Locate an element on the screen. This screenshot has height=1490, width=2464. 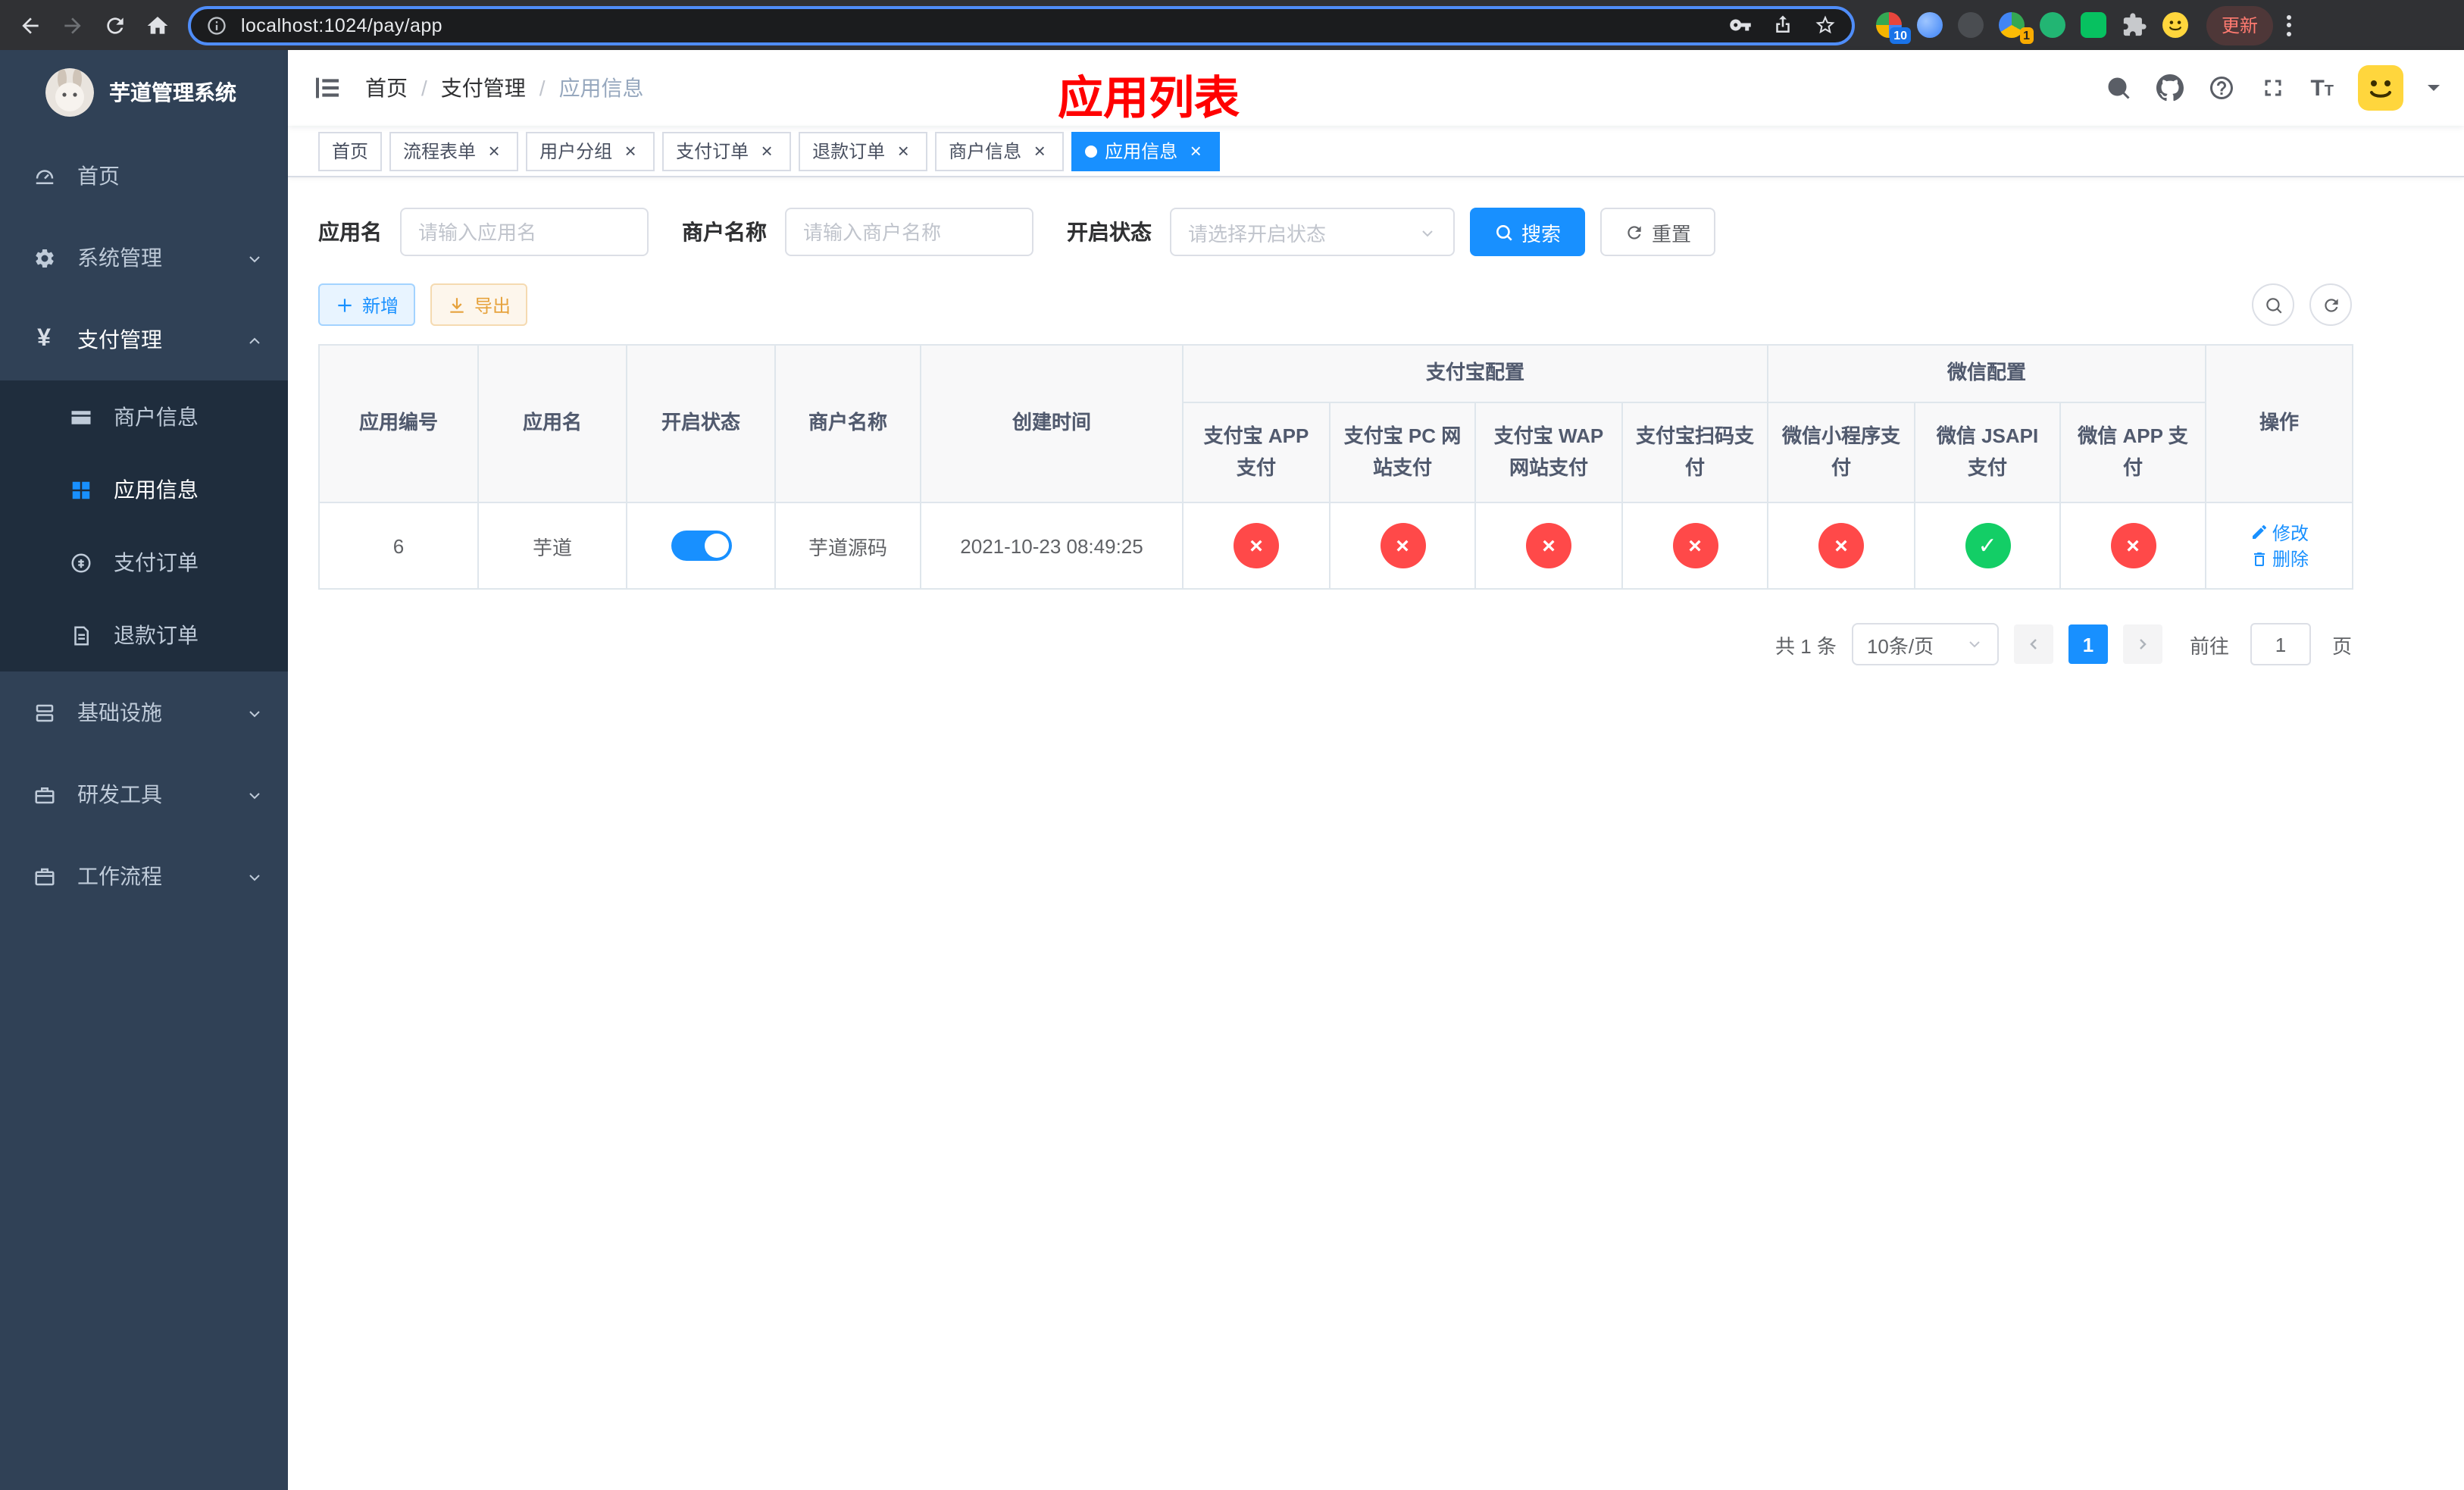
filter-form: 应用名 商户名称 开启状态 请选择开启状态 搜索 is located at coordinates (1335, 232).